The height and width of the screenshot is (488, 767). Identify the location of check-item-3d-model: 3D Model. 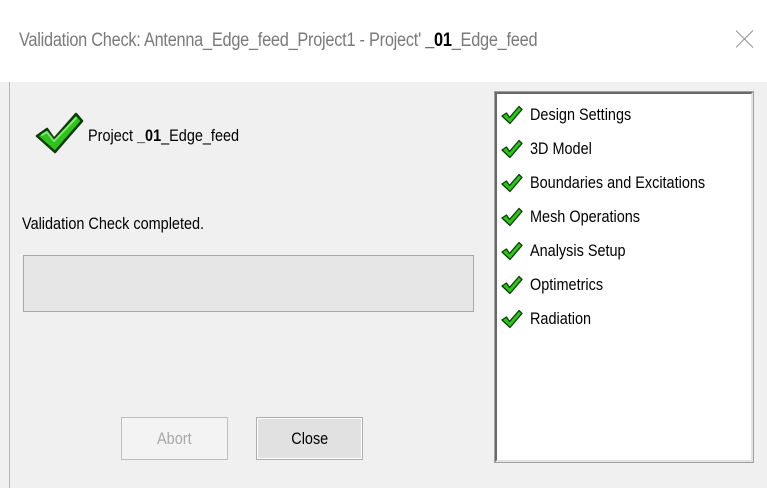
(626, 151).